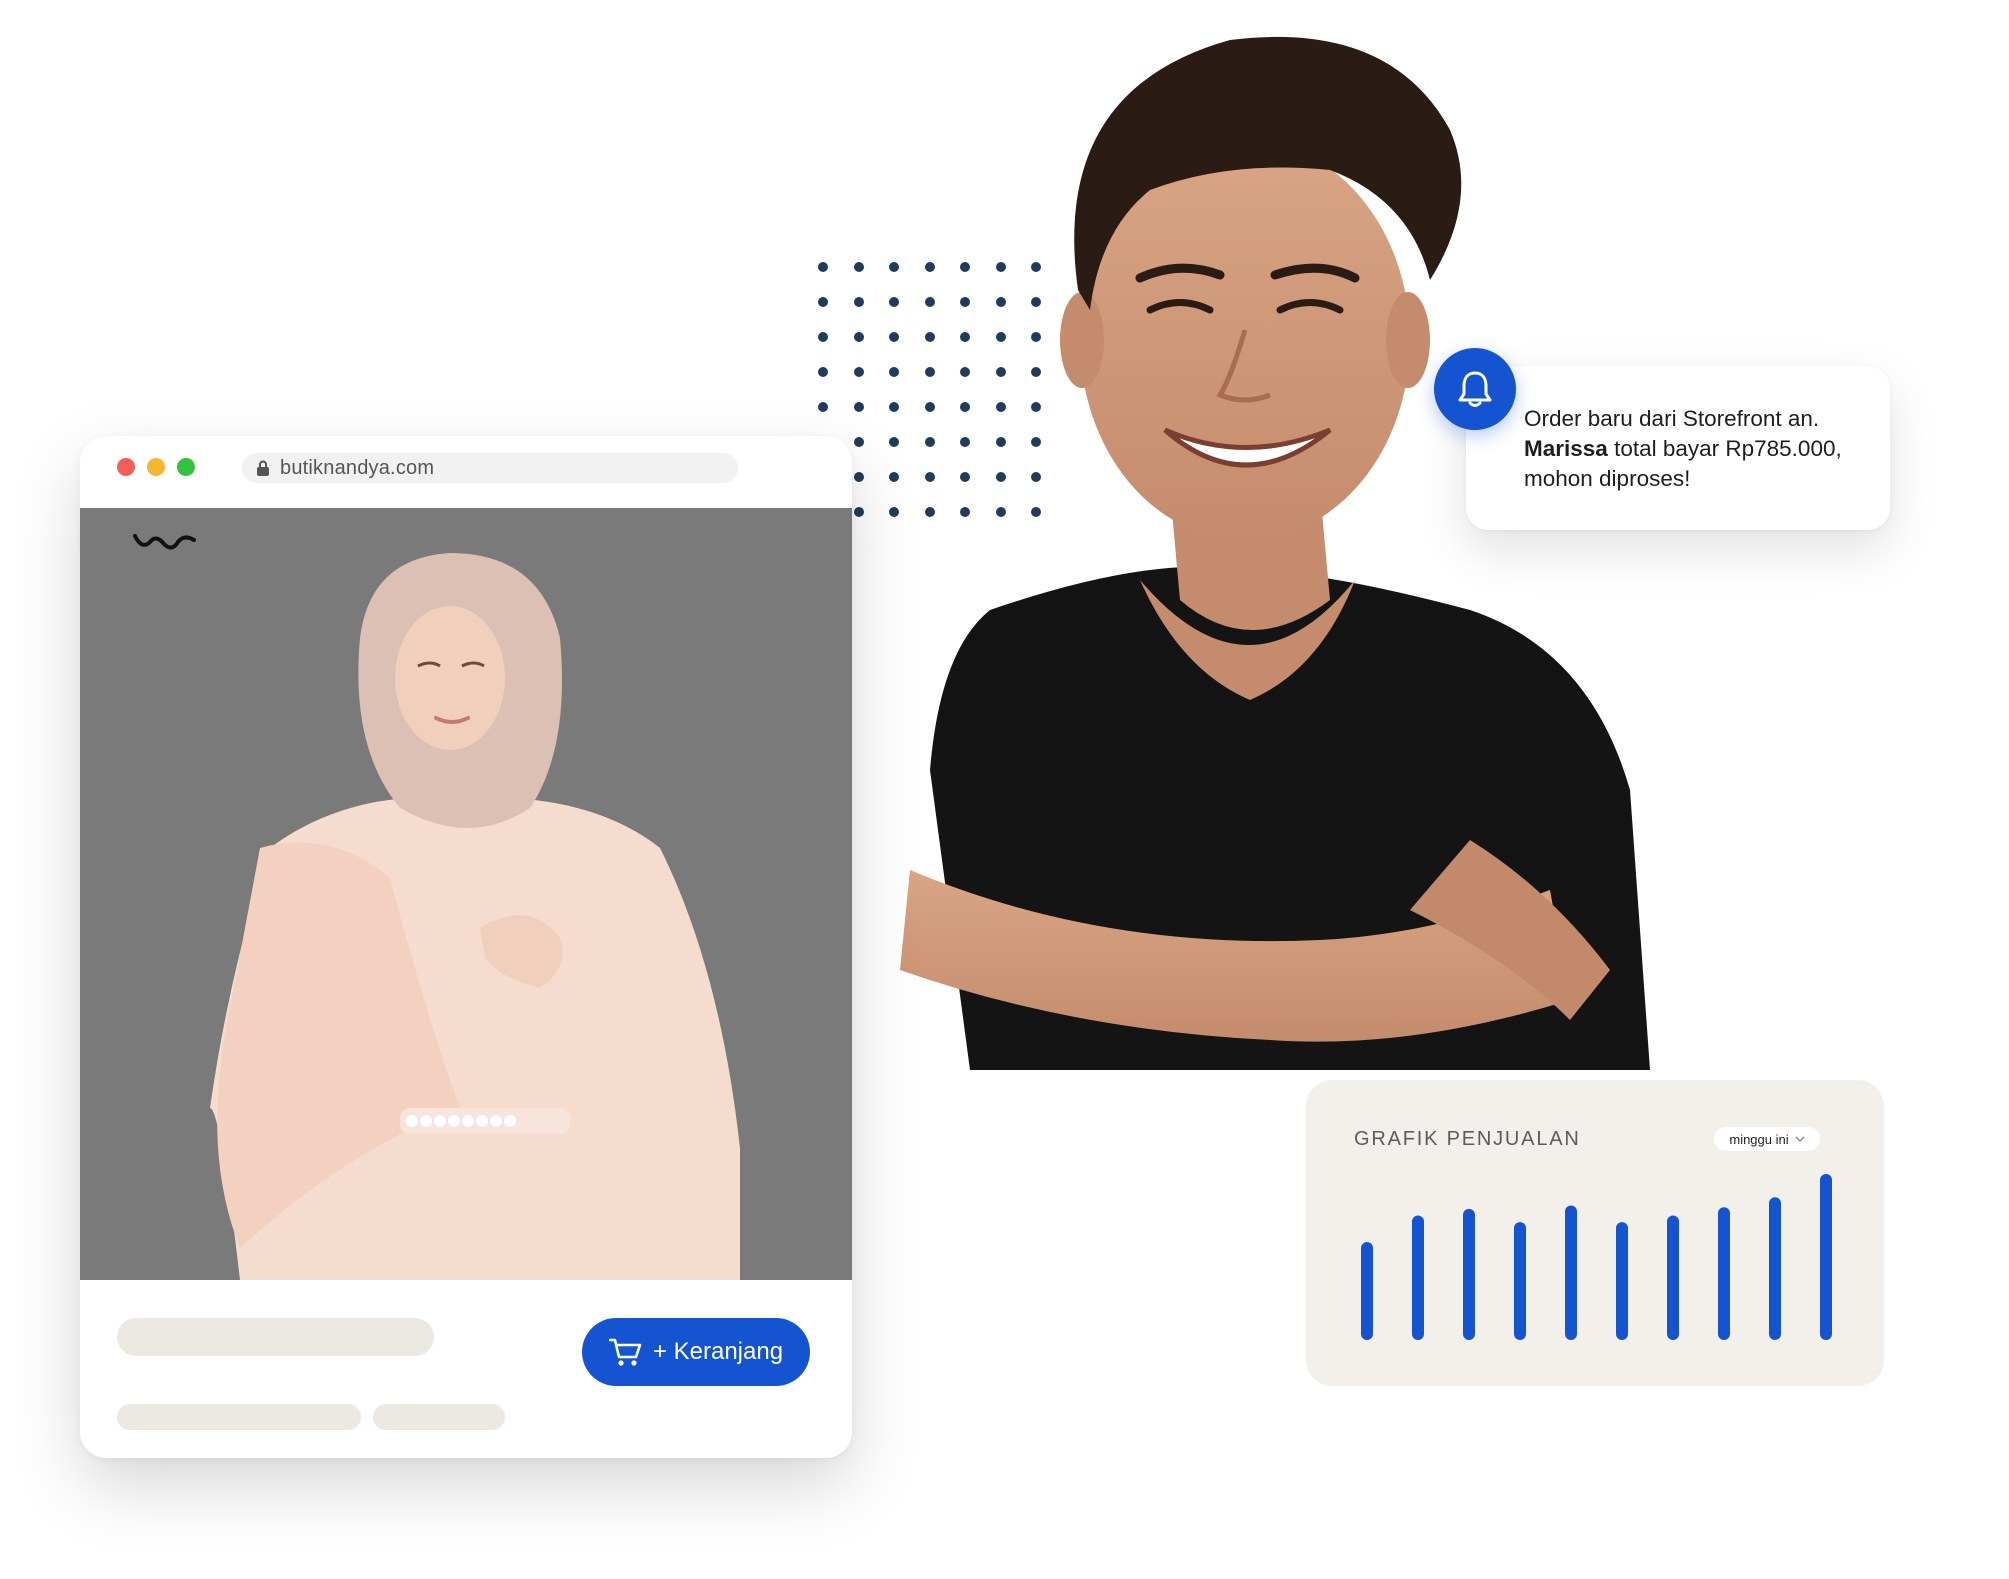 The width and height of the screenshot is (2009, 1579). What do you see at coordinates (1759, 1139) in the screenshot?
I see `period-select-value: minggu ini` at bounding box center [1759, 1139].